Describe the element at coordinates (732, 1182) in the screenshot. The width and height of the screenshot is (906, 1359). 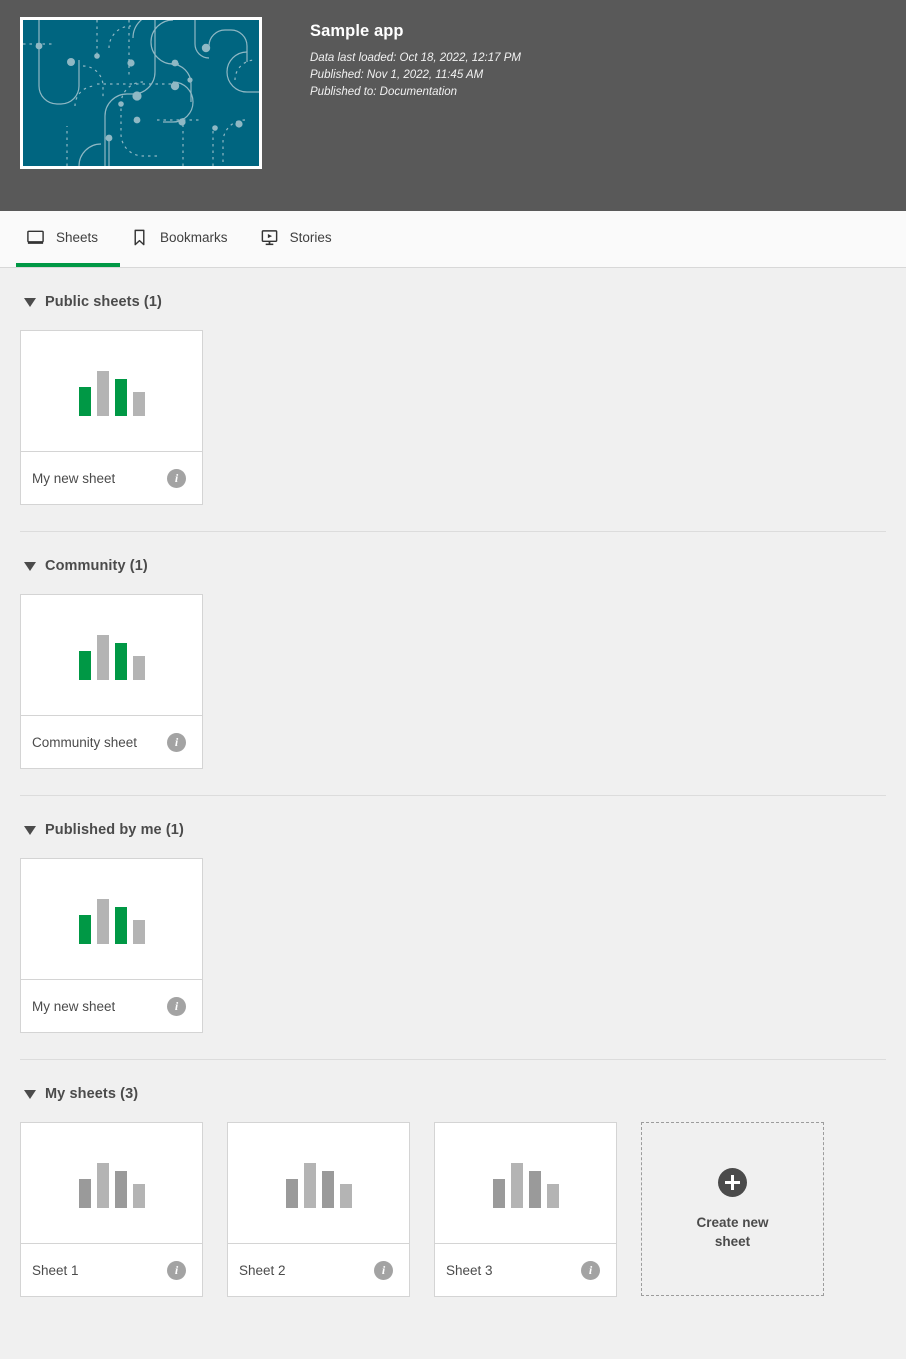
I see `plus-icon` at that location.